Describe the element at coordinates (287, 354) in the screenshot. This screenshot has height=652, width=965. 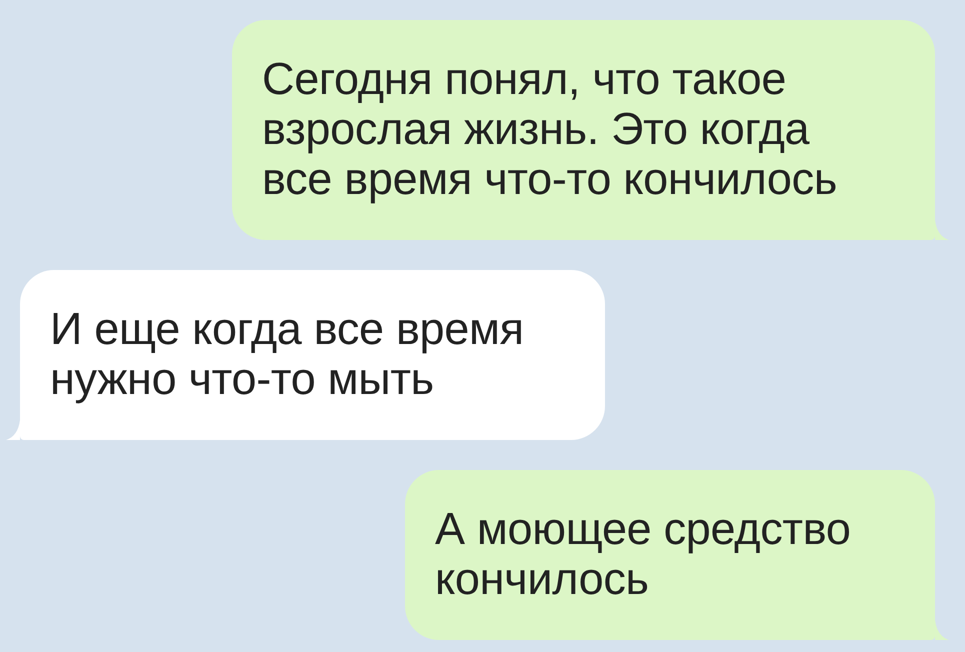
I see `message-text: И еще когда все время нужно что-то мыть` at that location.